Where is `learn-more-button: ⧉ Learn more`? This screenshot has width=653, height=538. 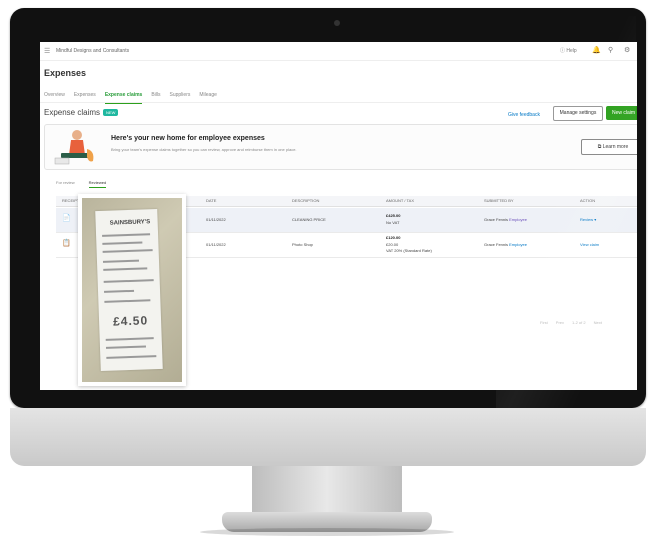 learn-more-button: ⧉ Learn more is located at coordinates (609, 147).